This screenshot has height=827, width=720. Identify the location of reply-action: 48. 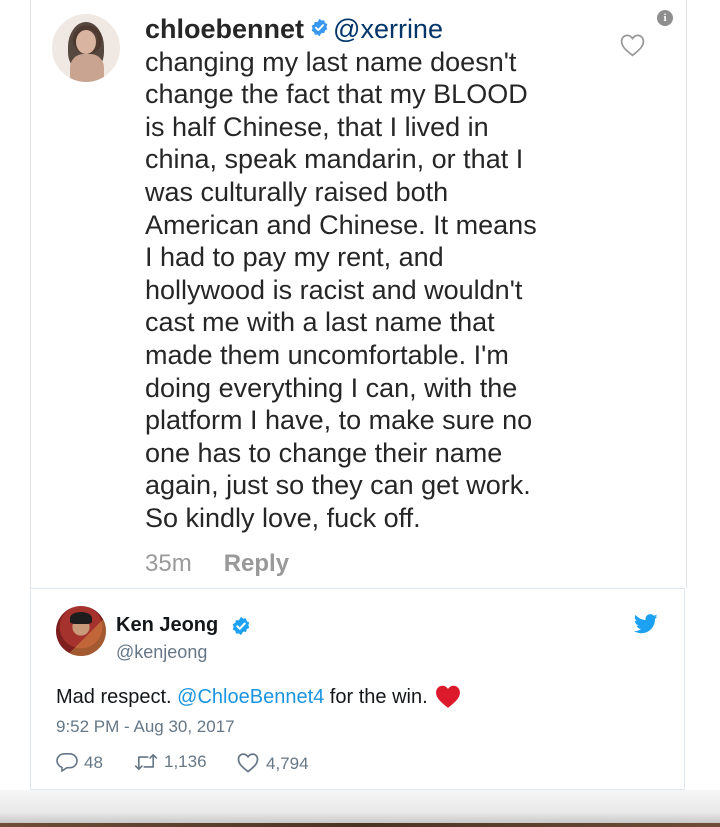
(79, 762).